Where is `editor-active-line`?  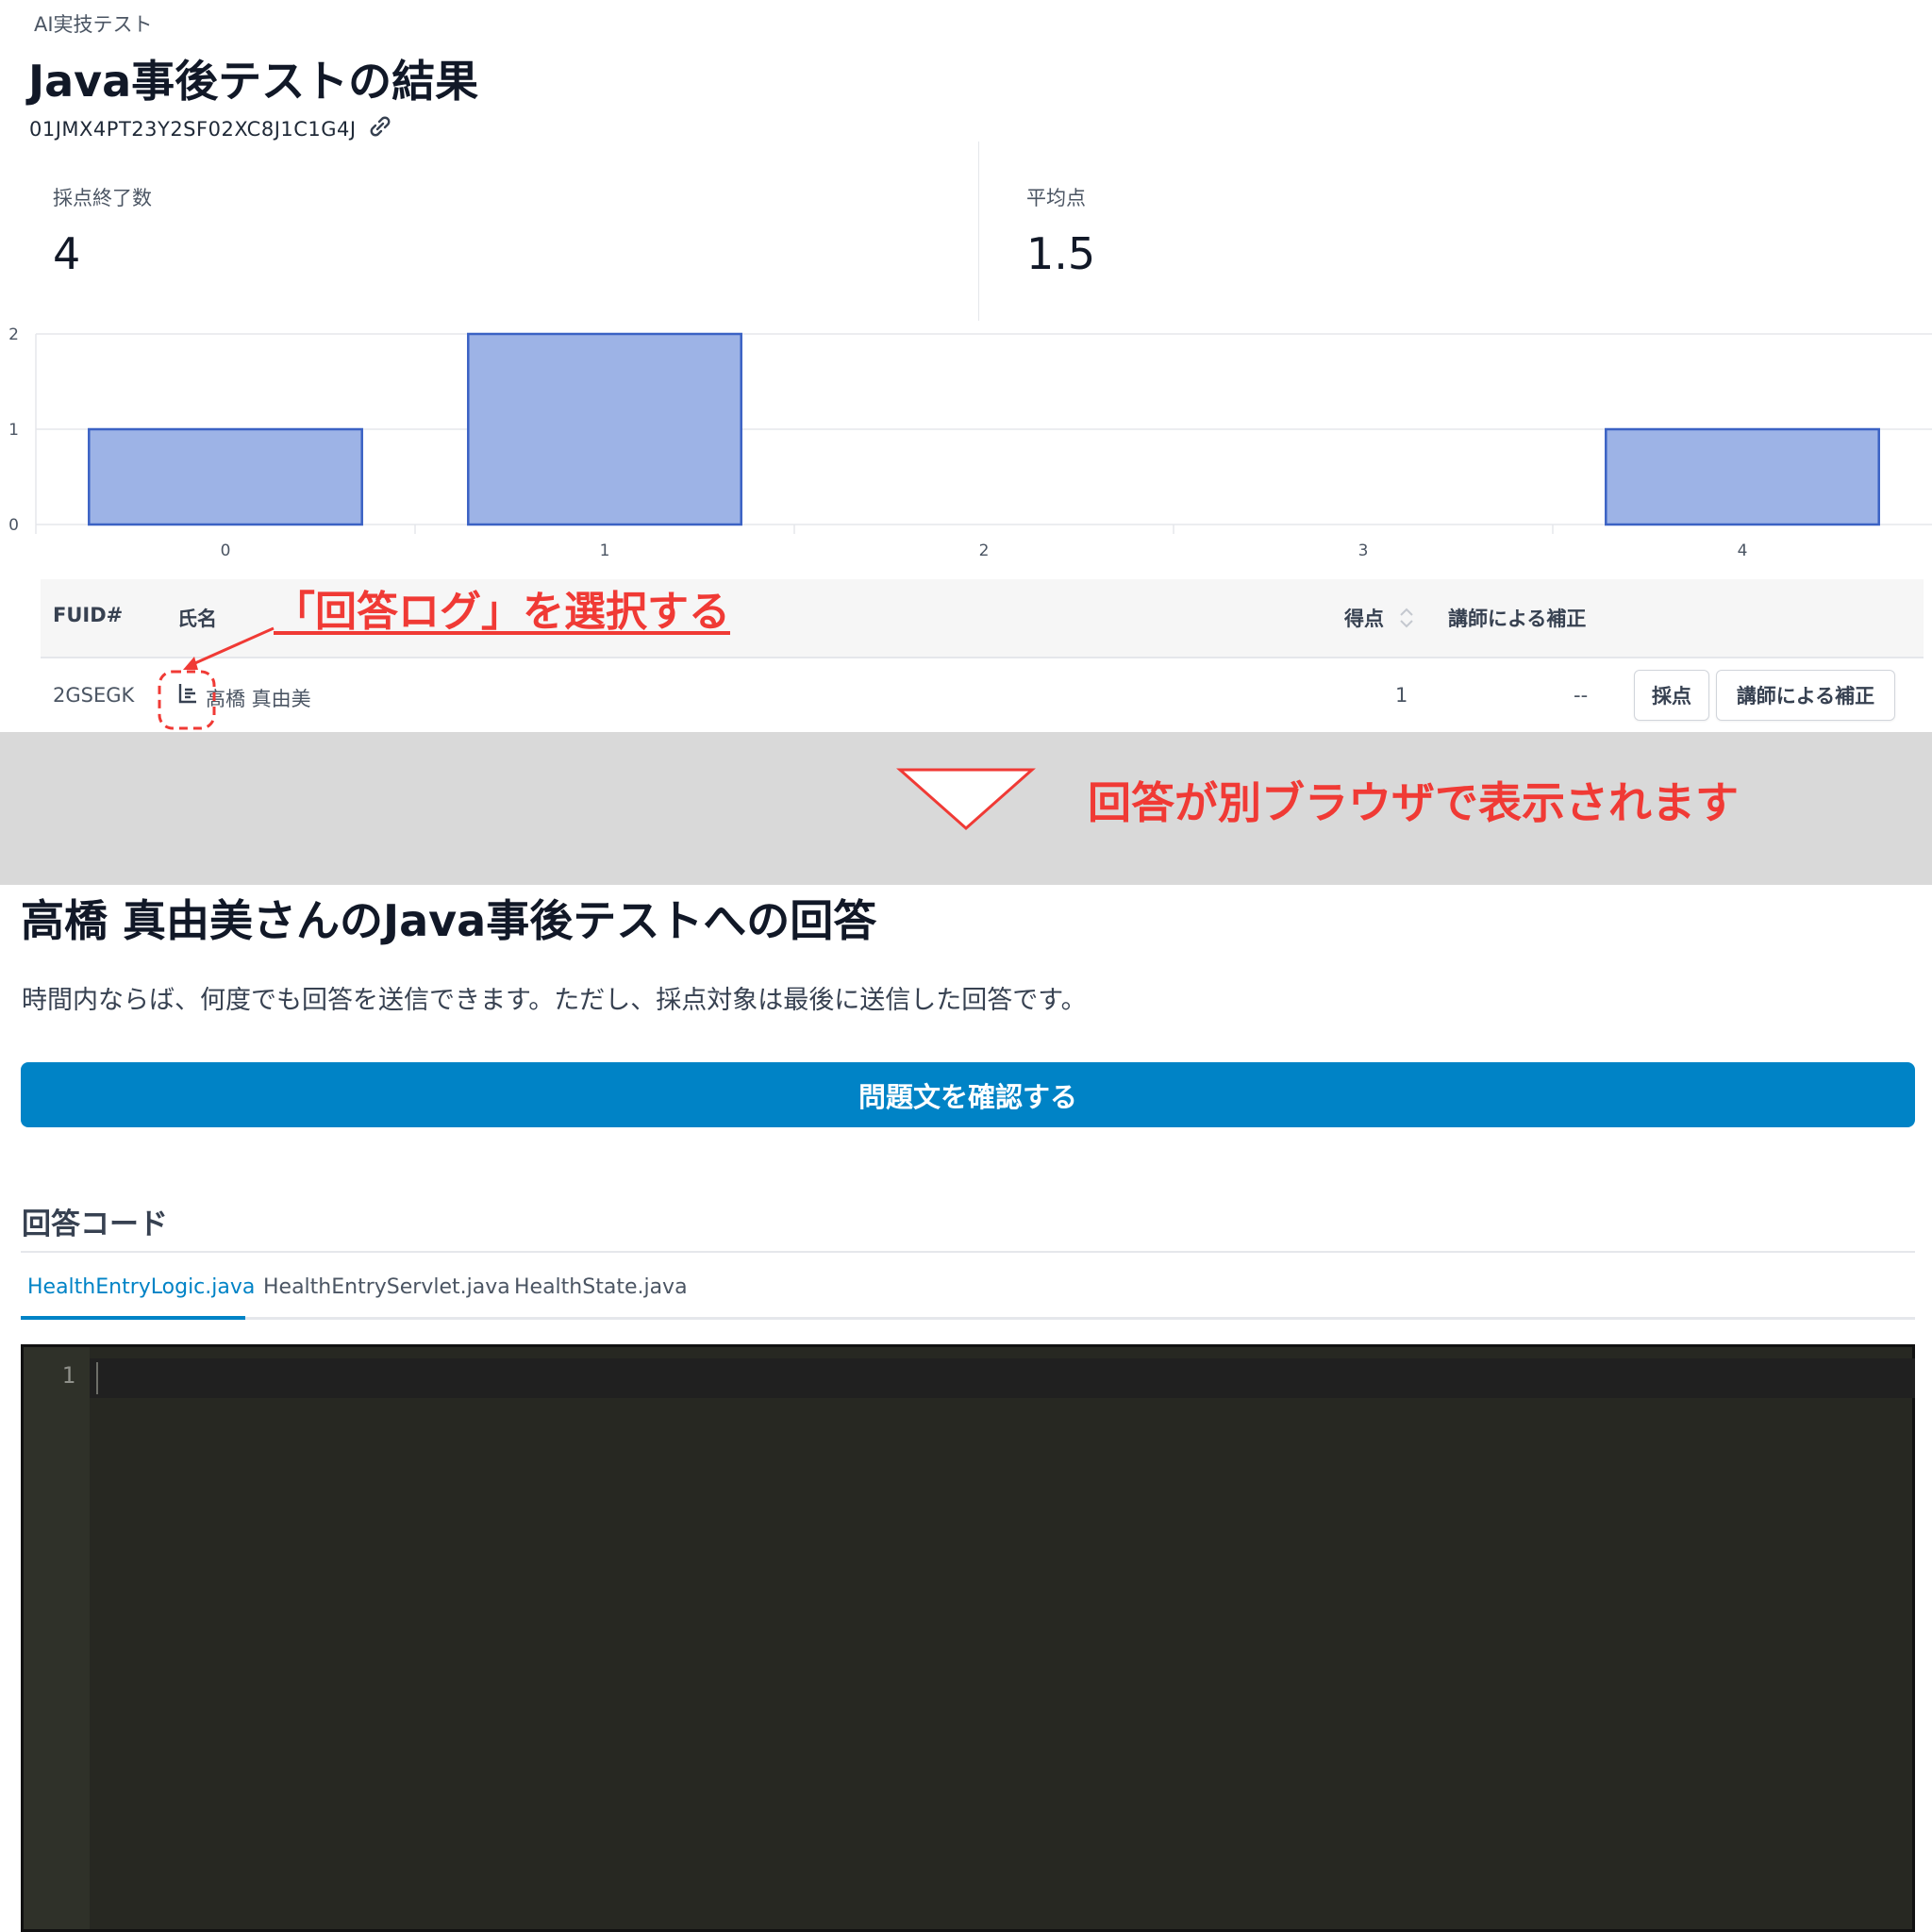
editor-active-line is located at coordinates (1003, 1378).